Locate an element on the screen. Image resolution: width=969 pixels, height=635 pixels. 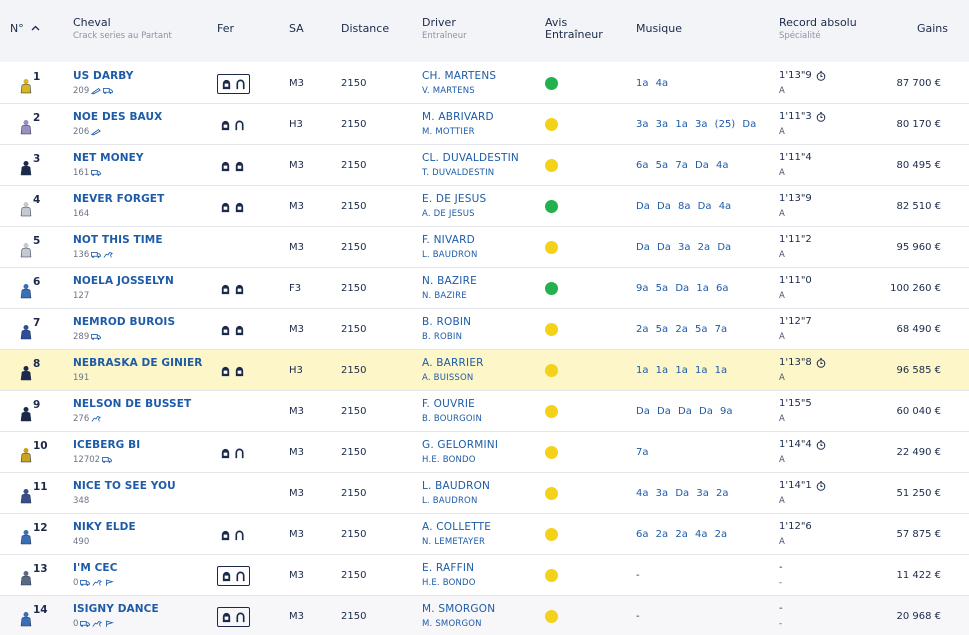
horse-name-link: NIKY ELDE is located at coordinates (104, 527).